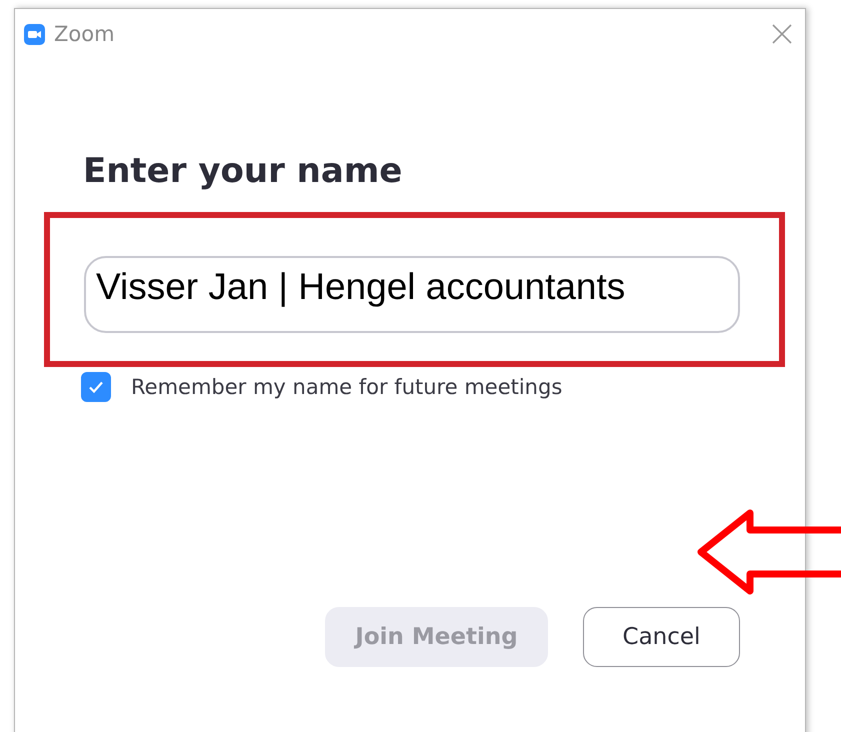 Image resolution: width=841 pixels, height=732 pixels. I want to click on dialog-button: Cancel, so click(661, 637).